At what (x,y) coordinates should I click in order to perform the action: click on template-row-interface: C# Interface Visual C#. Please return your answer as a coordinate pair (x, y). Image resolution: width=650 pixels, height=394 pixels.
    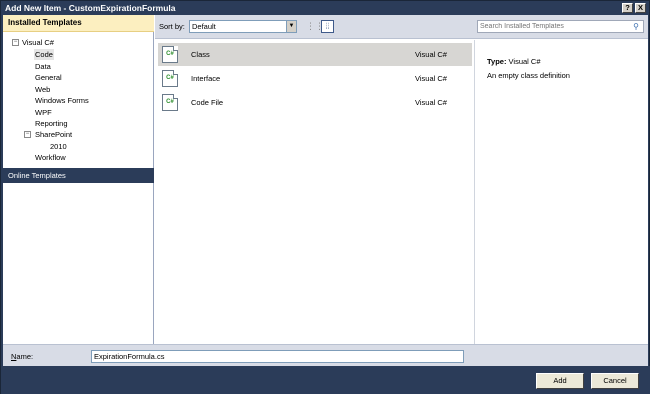
    Looking at the image, I should click on (315, 78).